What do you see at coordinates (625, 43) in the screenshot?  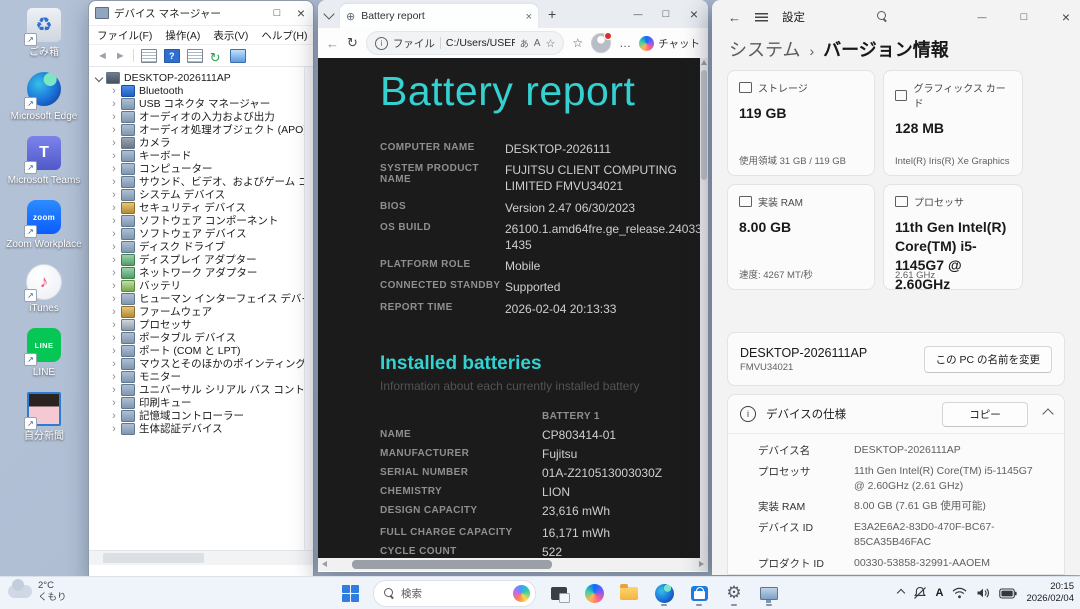 I see `more-menu-icon` at bounding box center [625, 43].